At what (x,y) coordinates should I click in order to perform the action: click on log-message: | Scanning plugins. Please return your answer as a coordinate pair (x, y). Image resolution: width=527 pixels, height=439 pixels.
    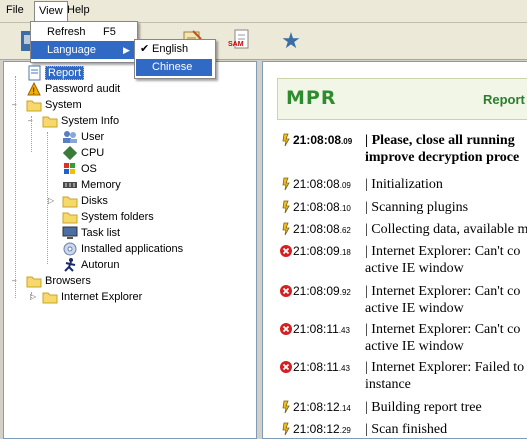
    Looking at the image, I should click on (417, 207).